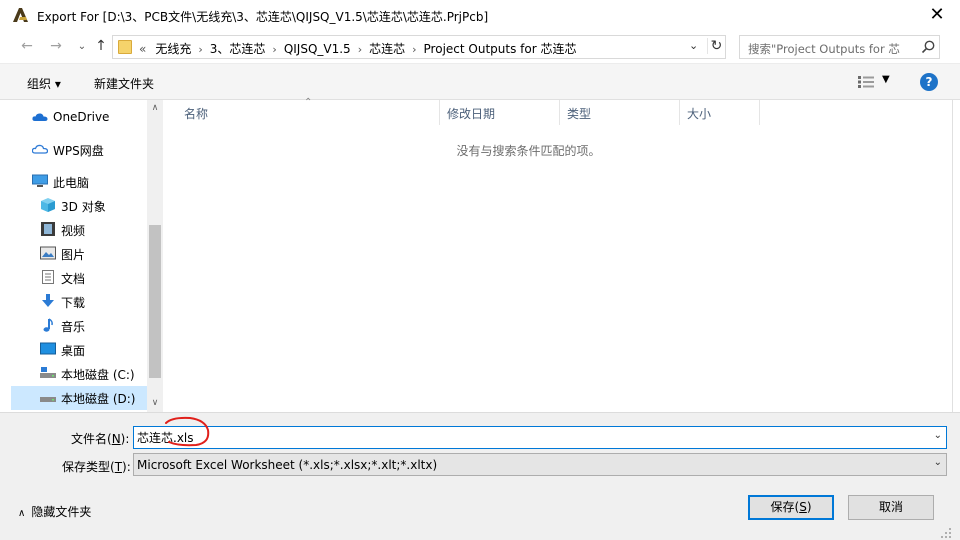 This screenshot has height=540, width=960. I want to click on view-options-icon, so click(866, 82).